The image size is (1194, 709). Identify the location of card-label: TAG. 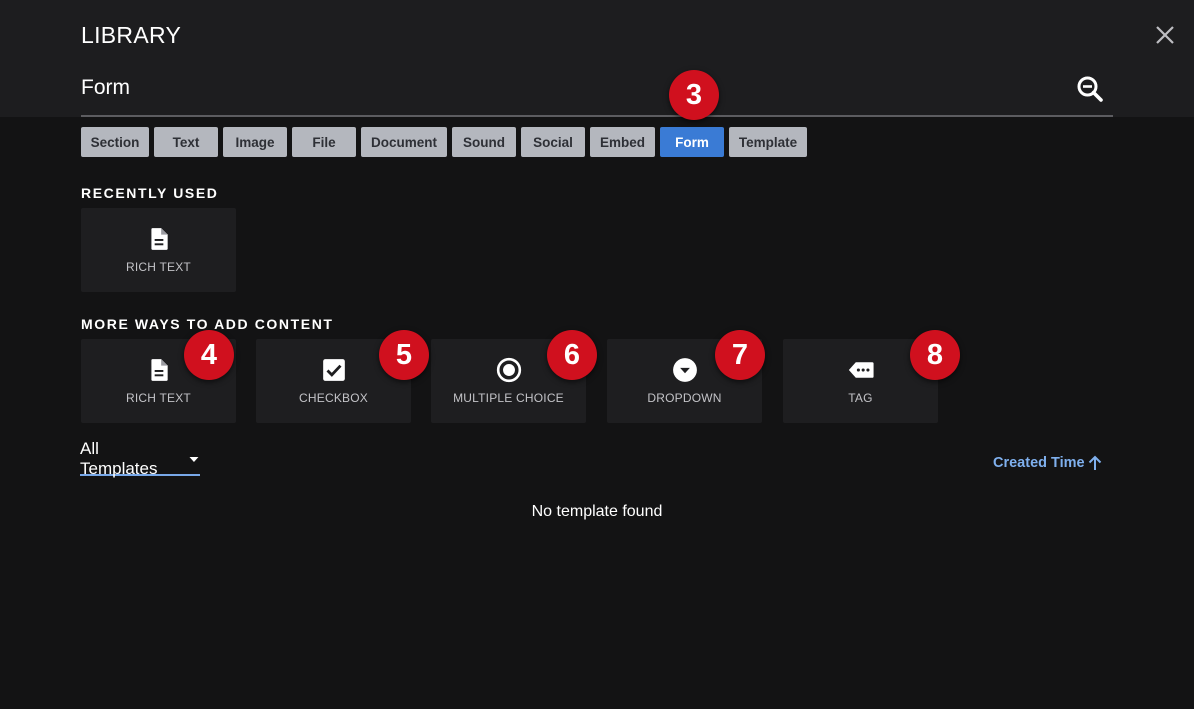
(860, 398).